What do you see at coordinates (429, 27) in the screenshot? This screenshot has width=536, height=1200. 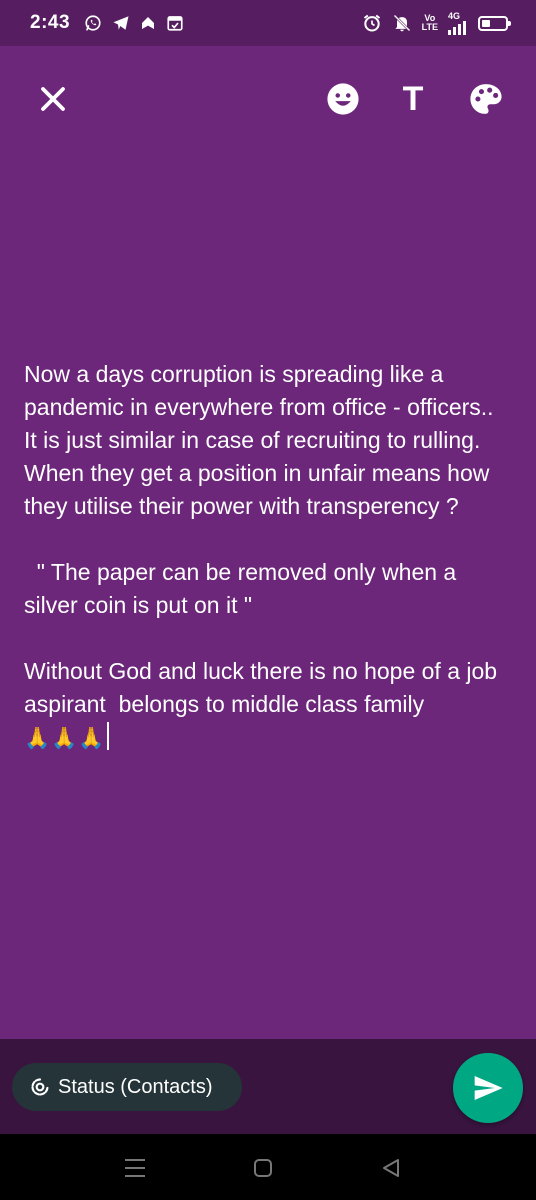 I see `volte-label-bottom: LTE` at bounding box center [429, 27].